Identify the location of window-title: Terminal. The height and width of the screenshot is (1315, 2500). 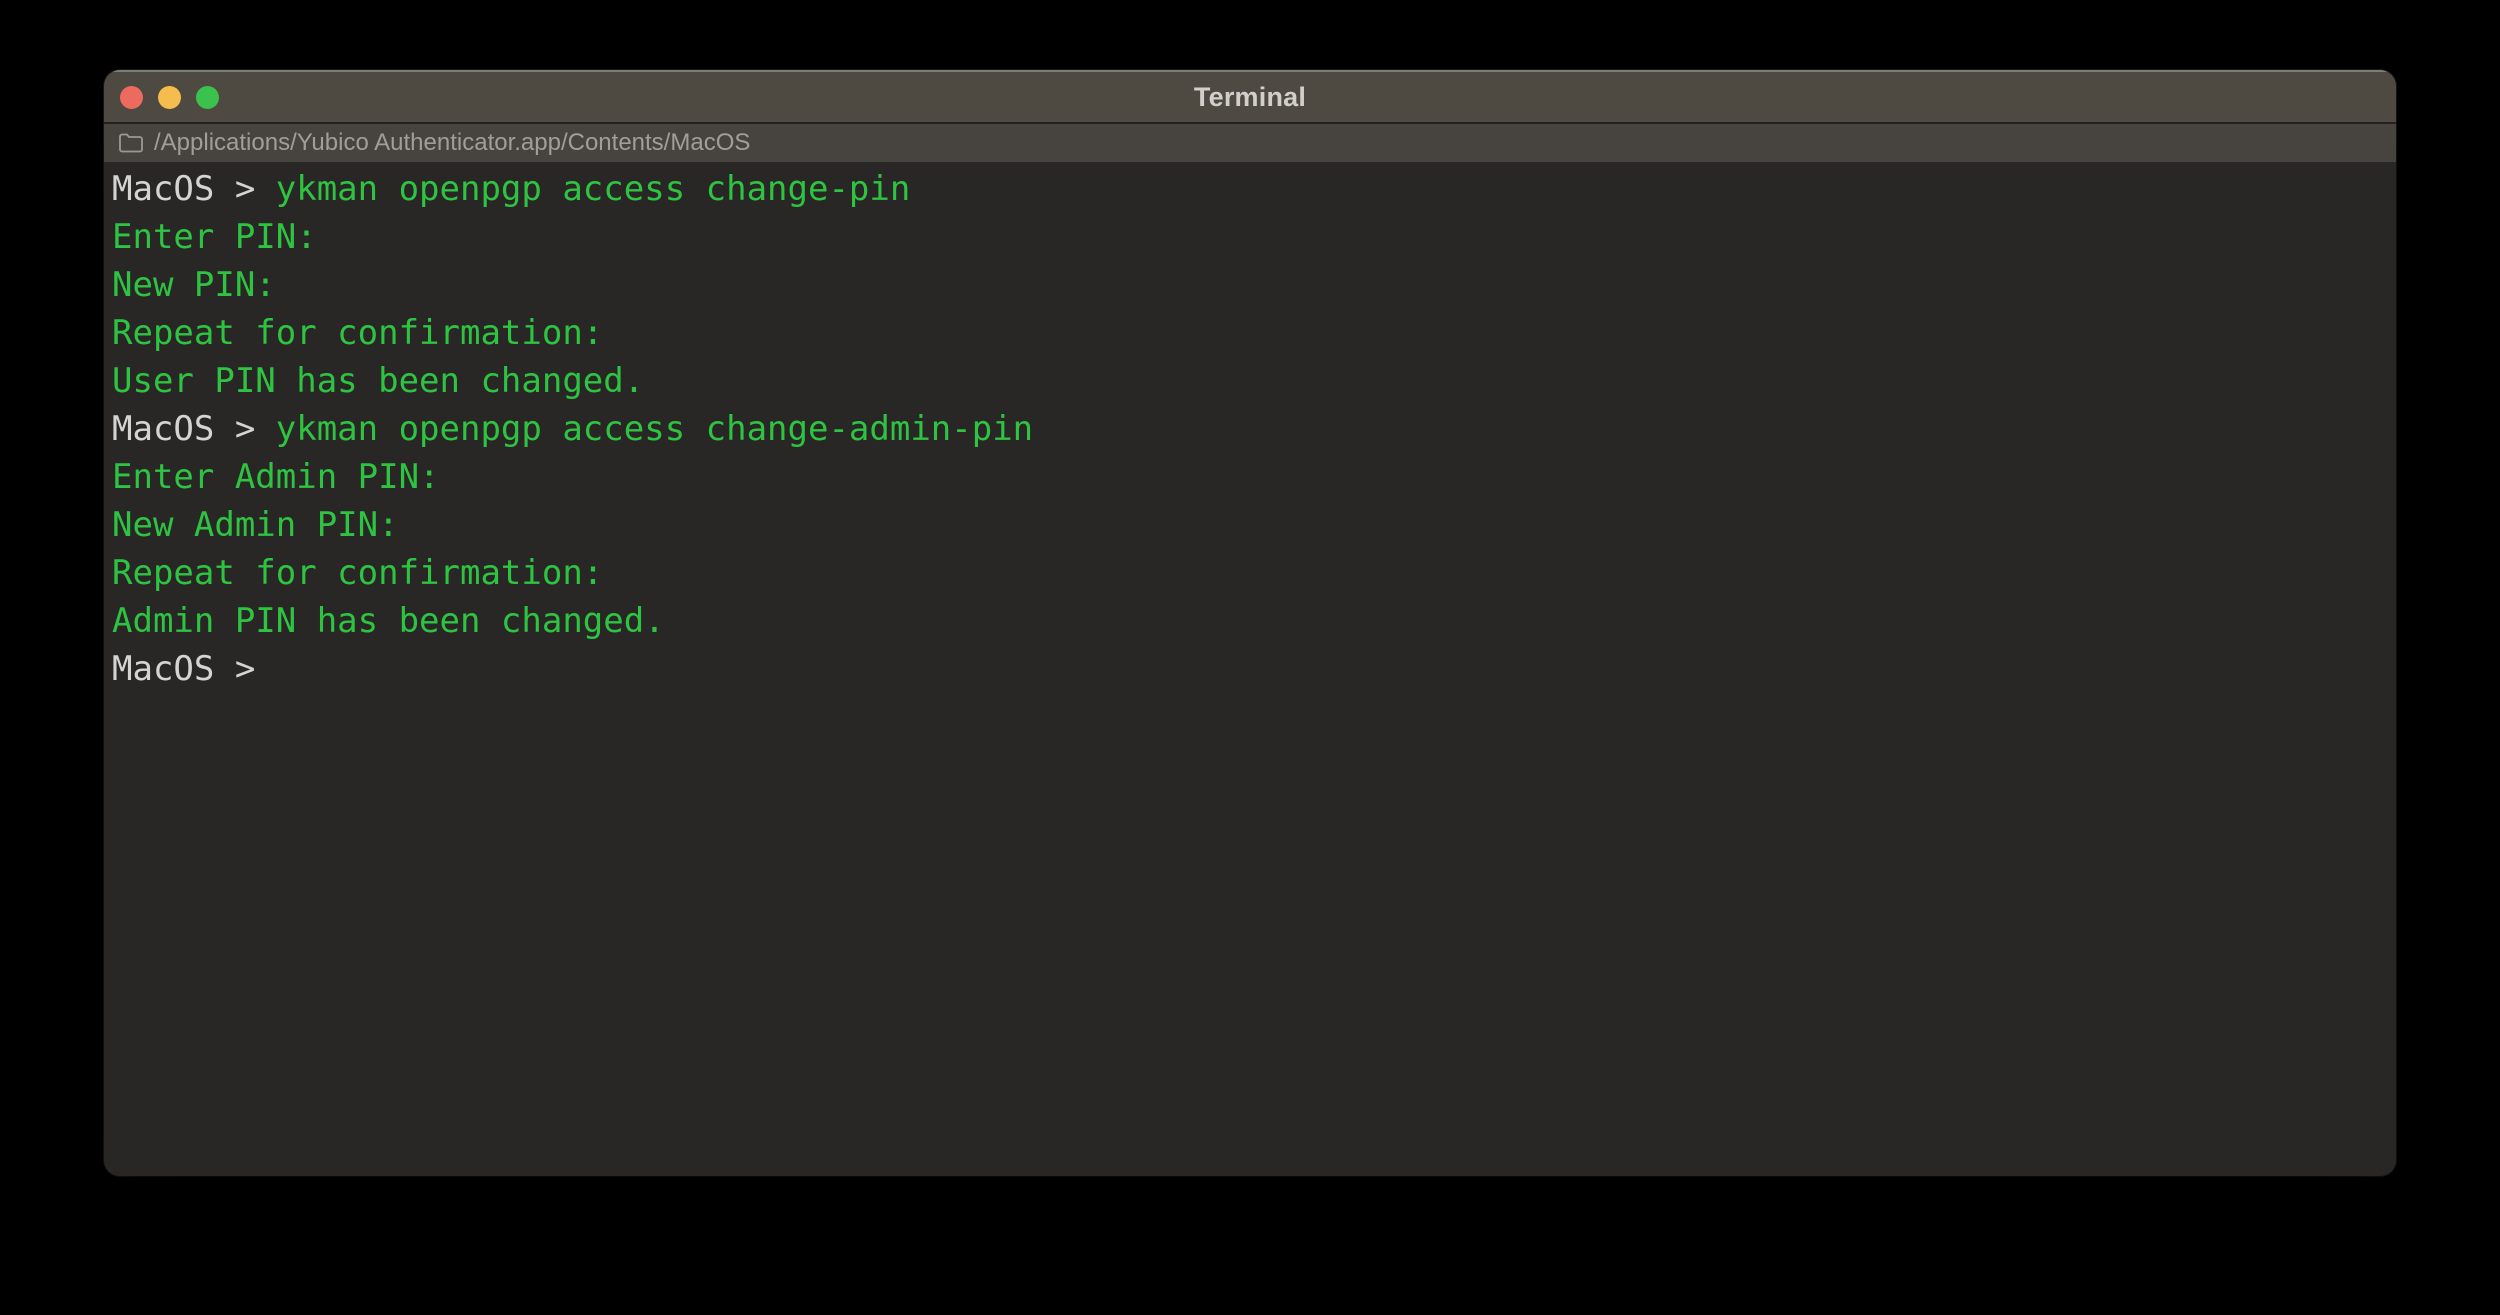
(1250, 96).